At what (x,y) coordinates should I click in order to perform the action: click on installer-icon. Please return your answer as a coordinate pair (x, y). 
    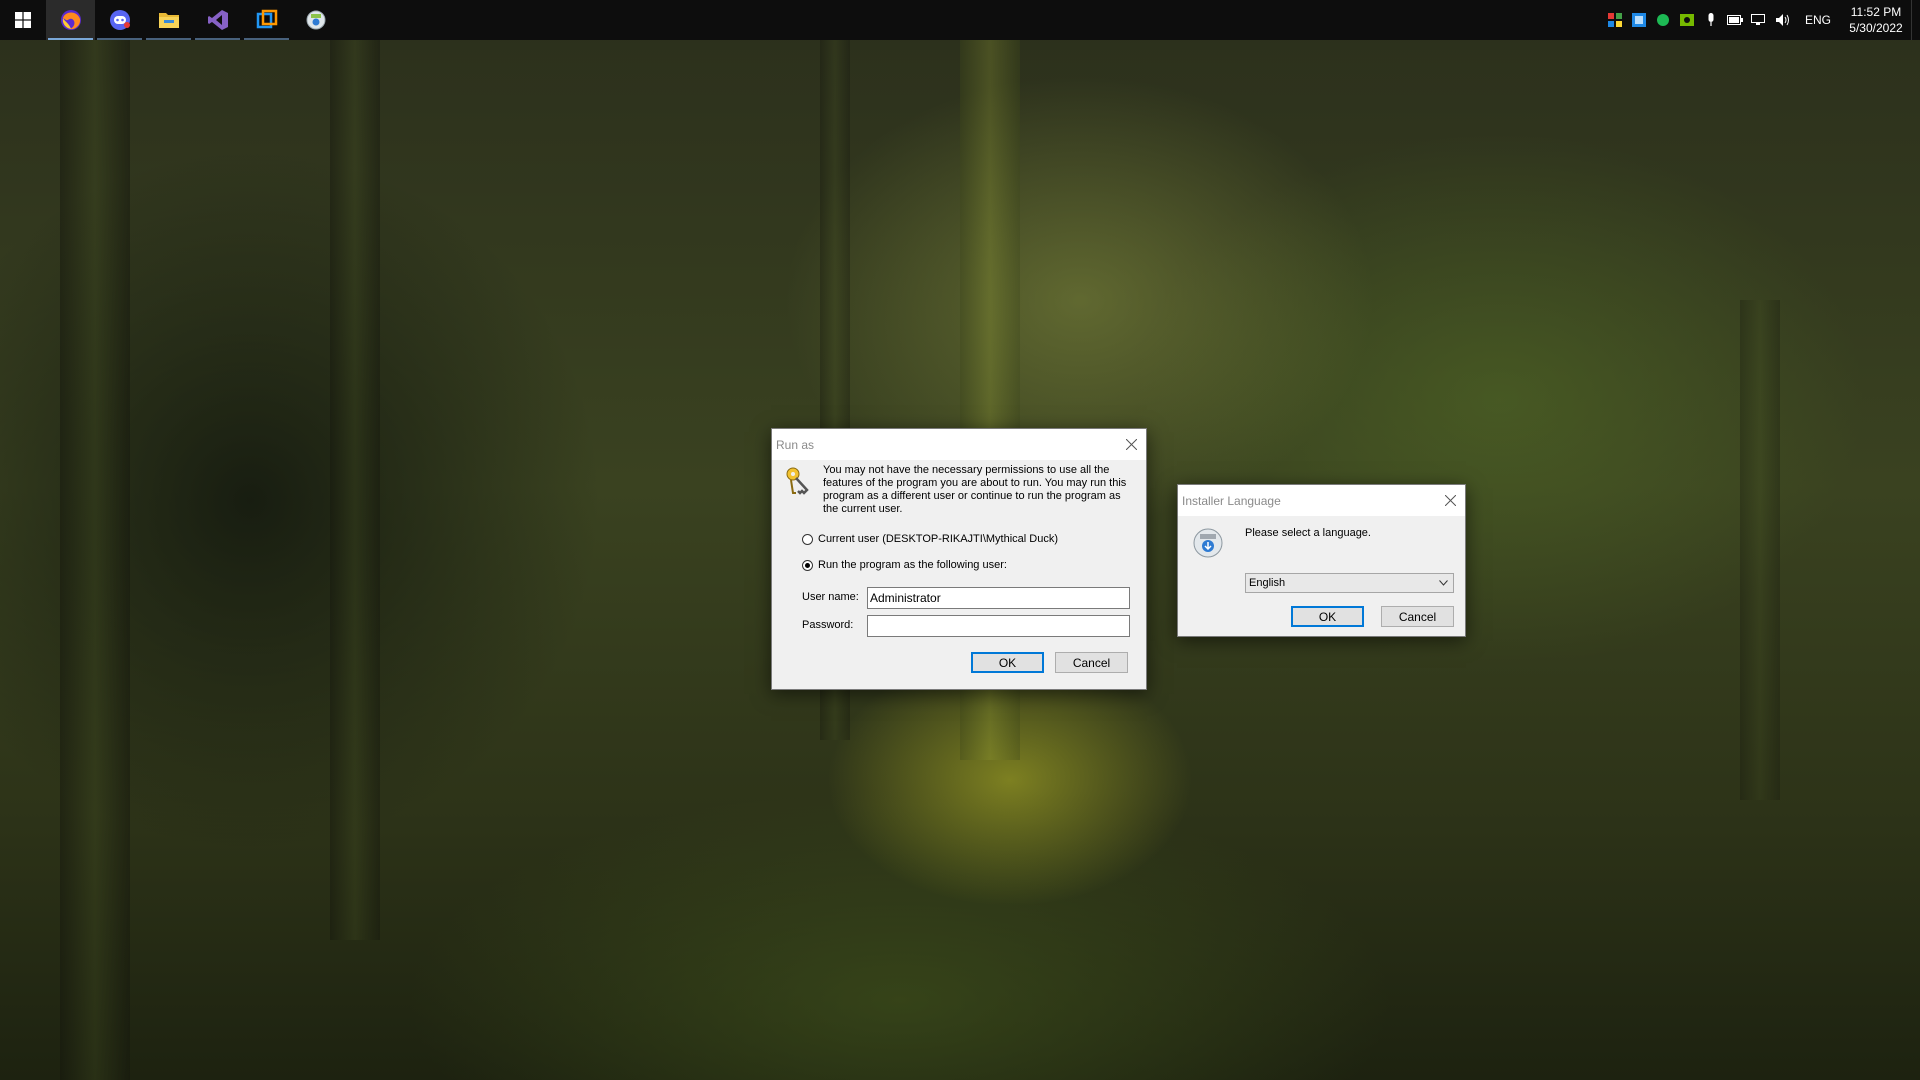
    Looking at the image, I should click on (1208, 543).